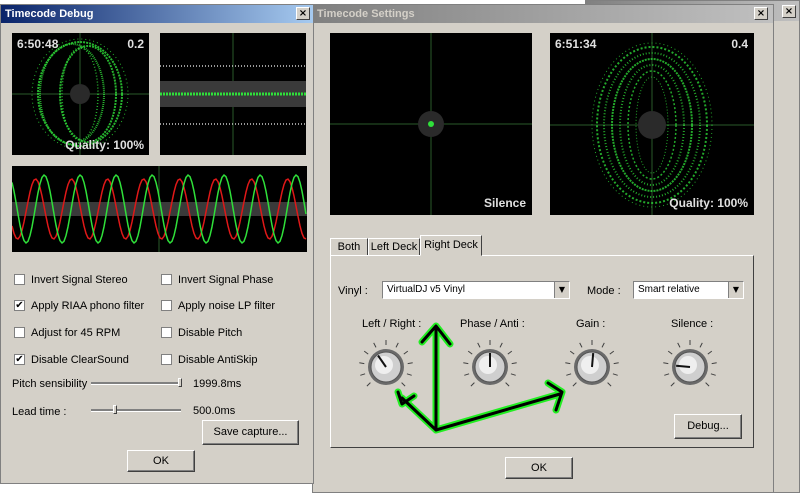 This screenshot has width=800, height=493. I want to click on timecode-settings-close-button: ×, so click(761, 13).